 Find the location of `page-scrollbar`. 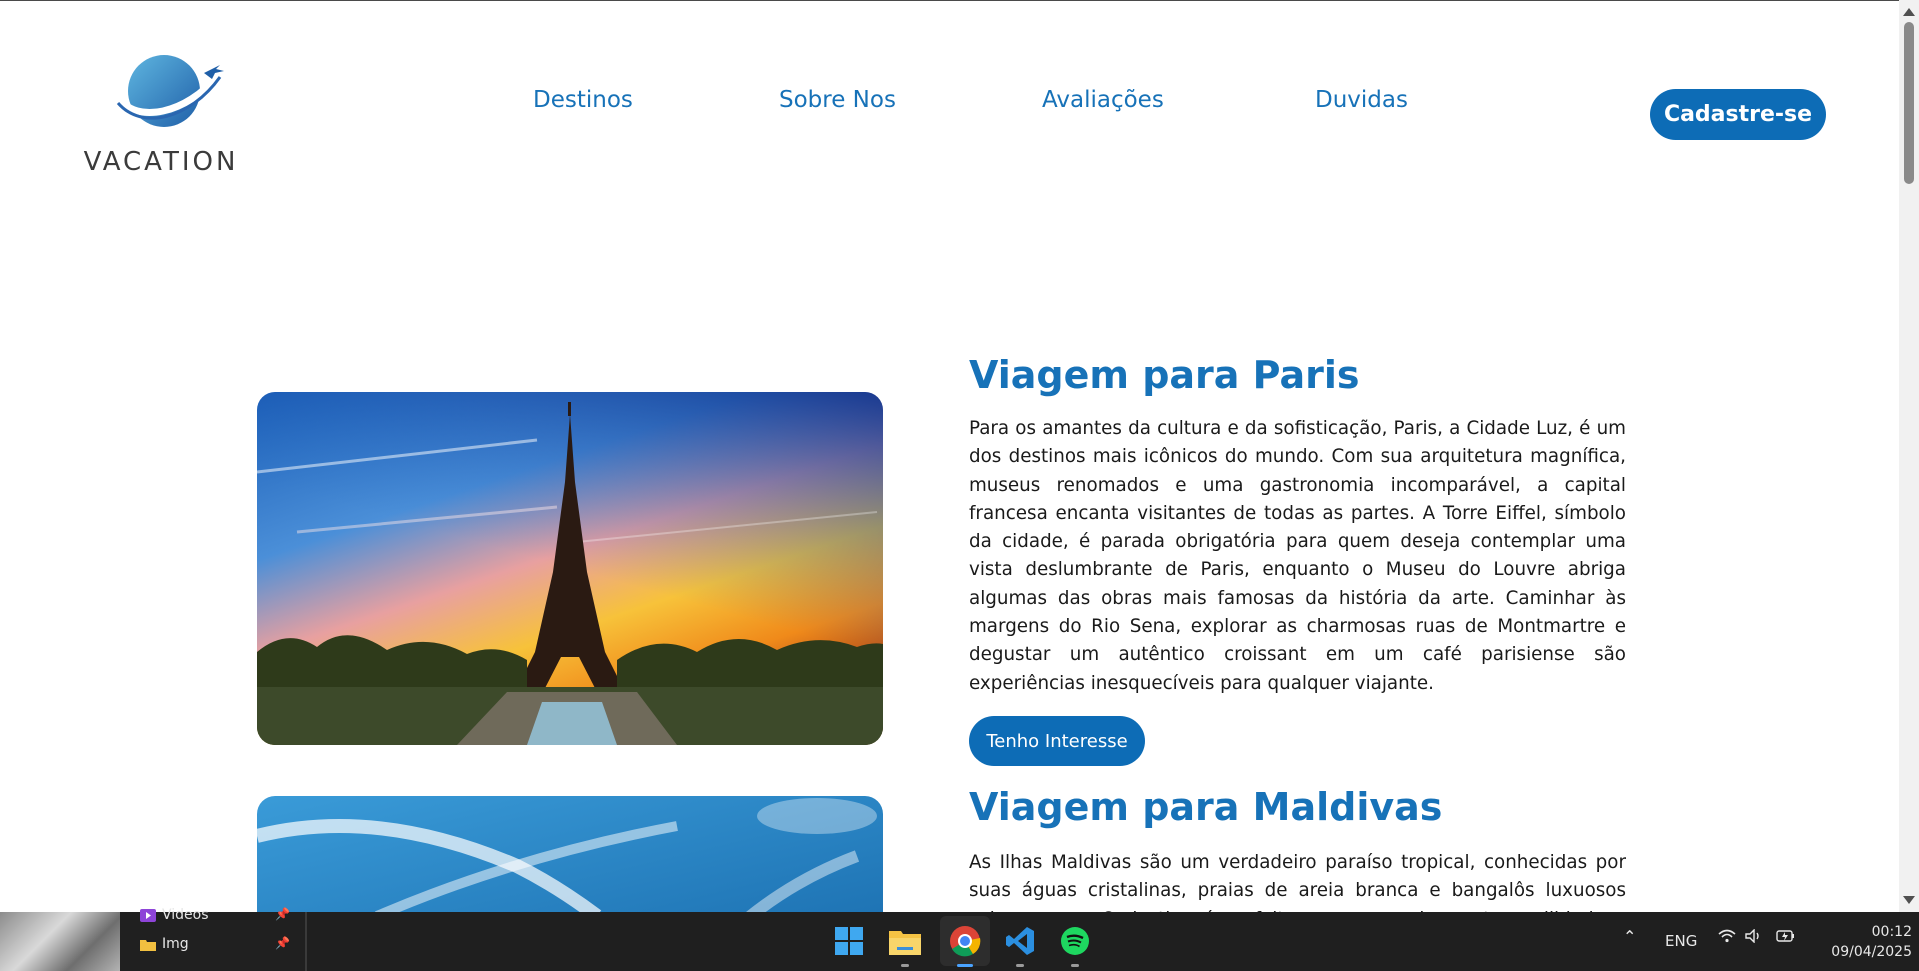

page-scrollbar is located at coordinates (1909, 456).